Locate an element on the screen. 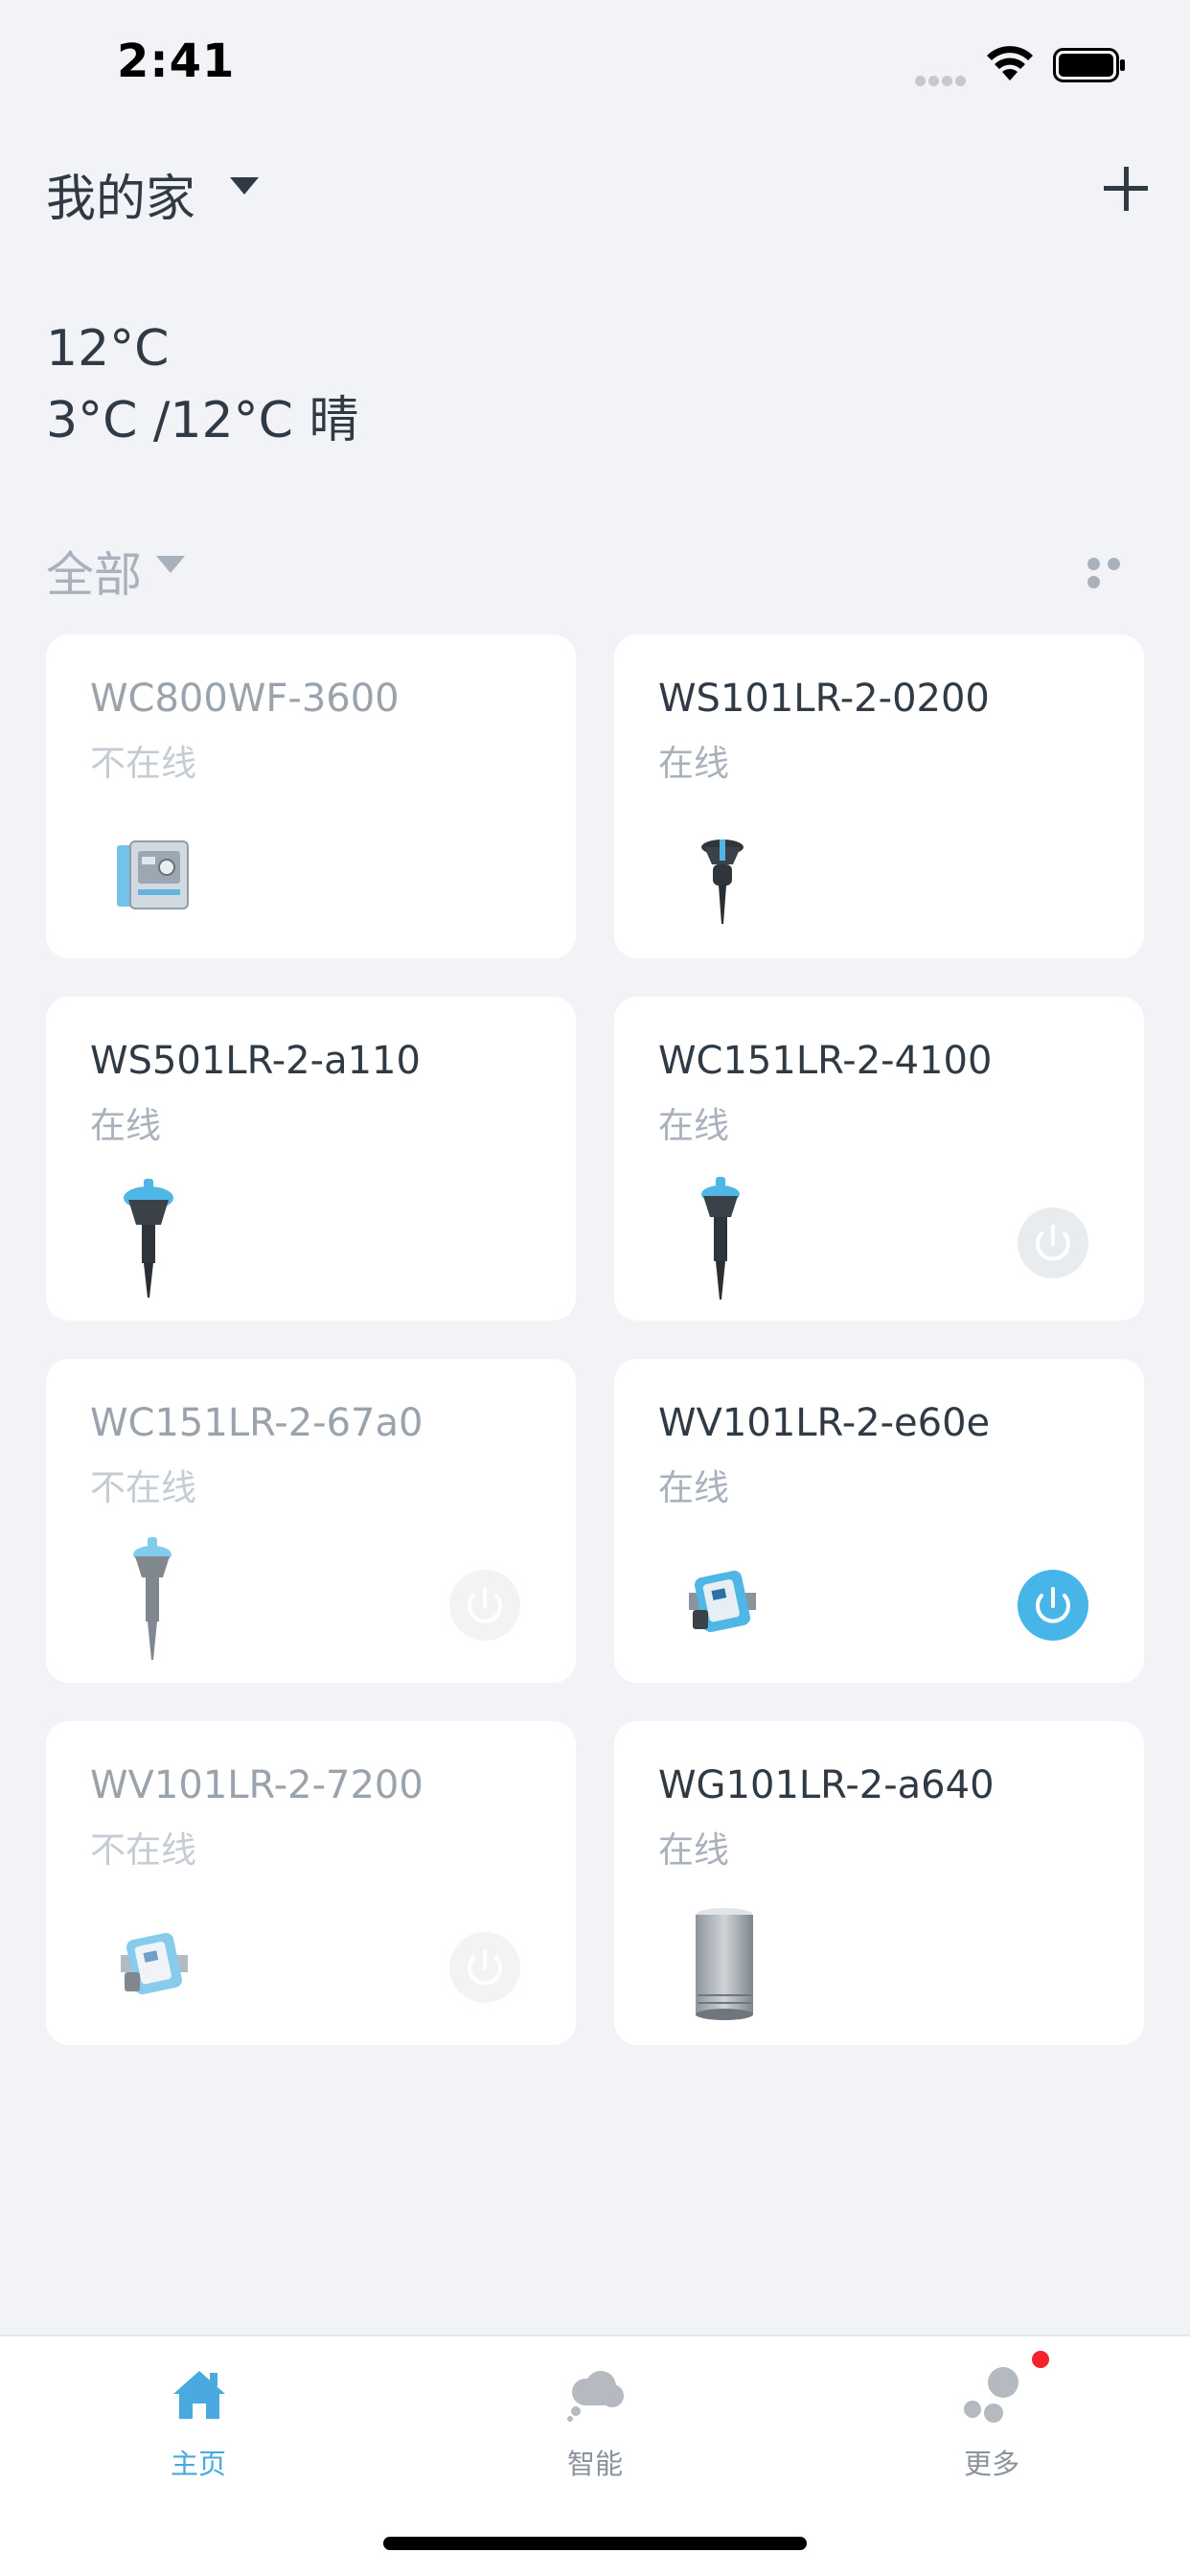  home-selector-title: 我的家 is located at coordinates (121, 194).